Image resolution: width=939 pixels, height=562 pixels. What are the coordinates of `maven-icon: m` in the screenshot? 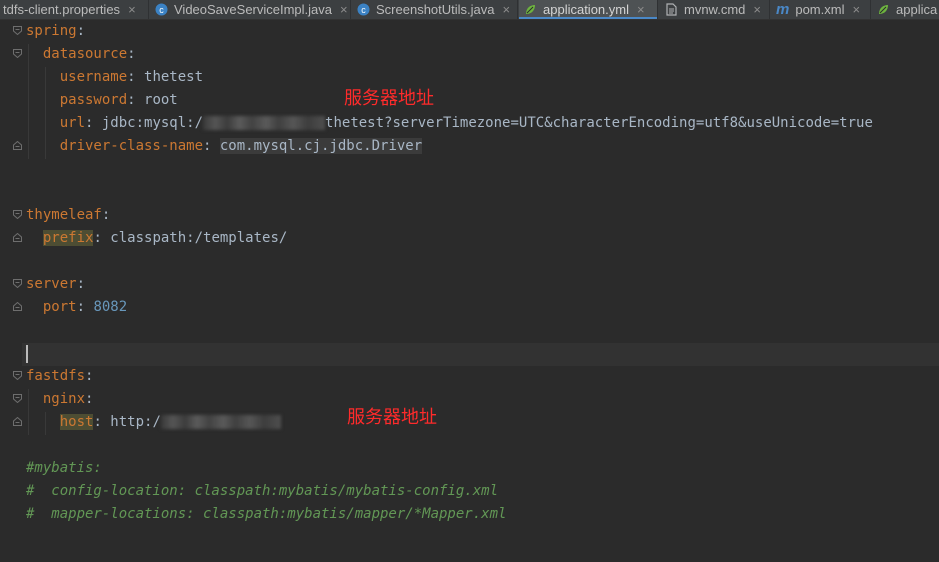 It's located at (783, 9).